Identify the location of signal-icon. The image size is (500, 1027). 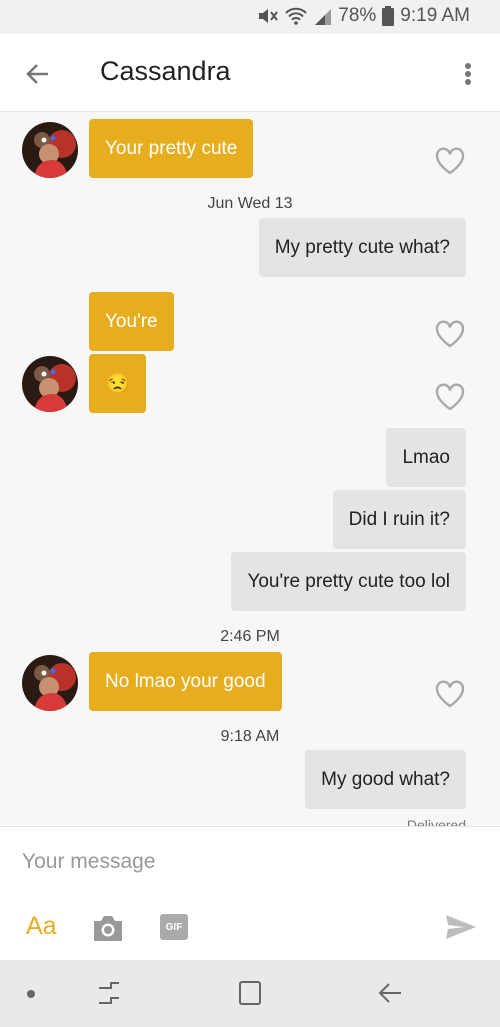
(323, 16).